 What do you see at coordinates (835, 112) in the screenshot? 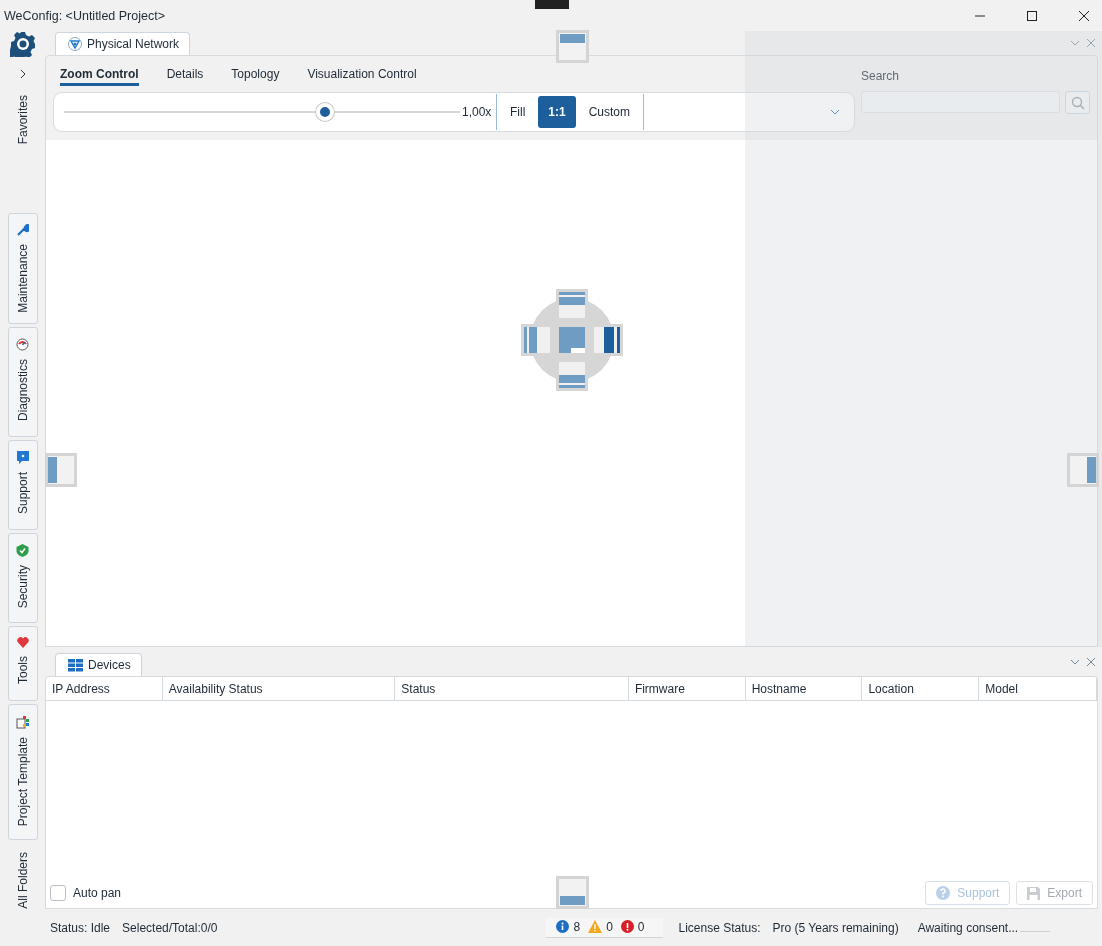
I see `chevron-down-icon` at bounding box center [835, 112].